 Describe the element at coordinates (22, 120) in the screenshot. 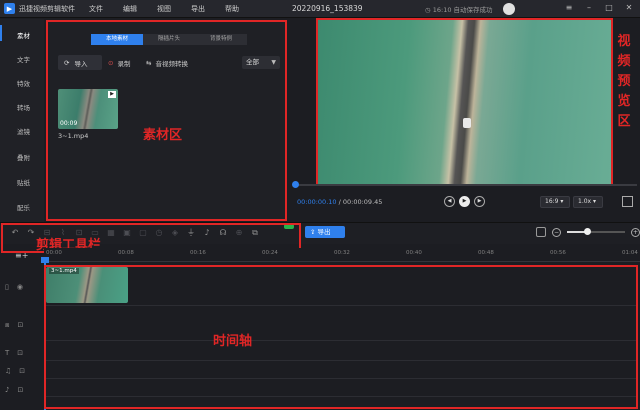

I see `sidebar: 素材 文字 特效 转场 滤镜 叠附 贴纸 配乐` at that location.